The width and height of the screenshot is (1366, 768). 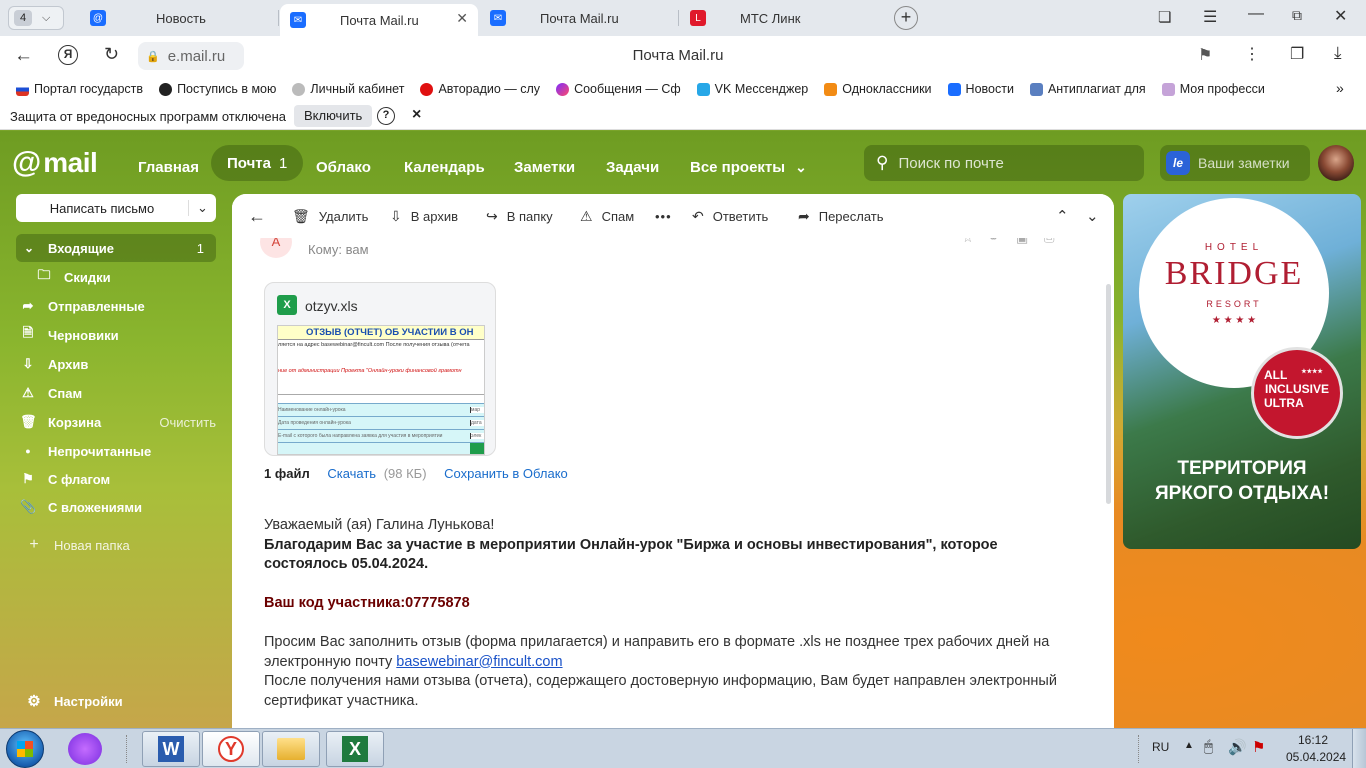 What do you see at coordinates (85, 451) in the screenshot?
I see `folder-unread: ● Непрочитанные` at bounding box center [85, 451].